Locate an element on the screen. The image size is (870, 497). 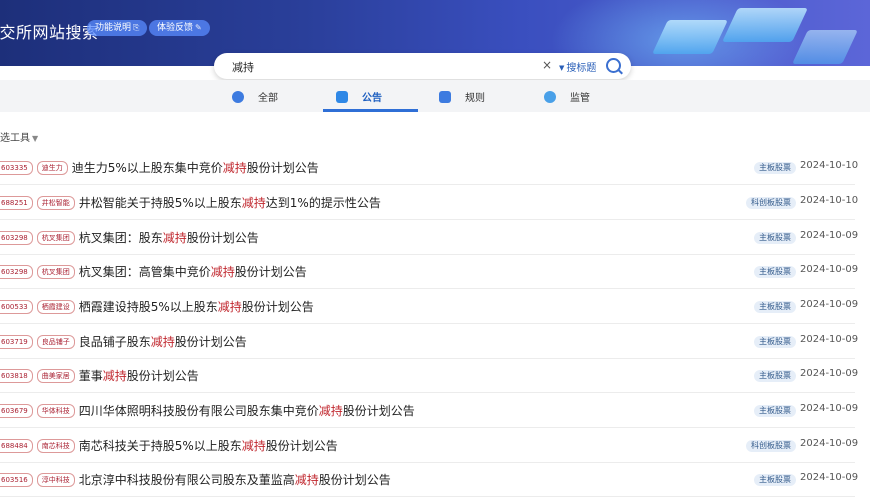
announcement-title-link: 南芯科技关于持股5%以上股东减持股份计划公告 is located at coordinates (208, 445).